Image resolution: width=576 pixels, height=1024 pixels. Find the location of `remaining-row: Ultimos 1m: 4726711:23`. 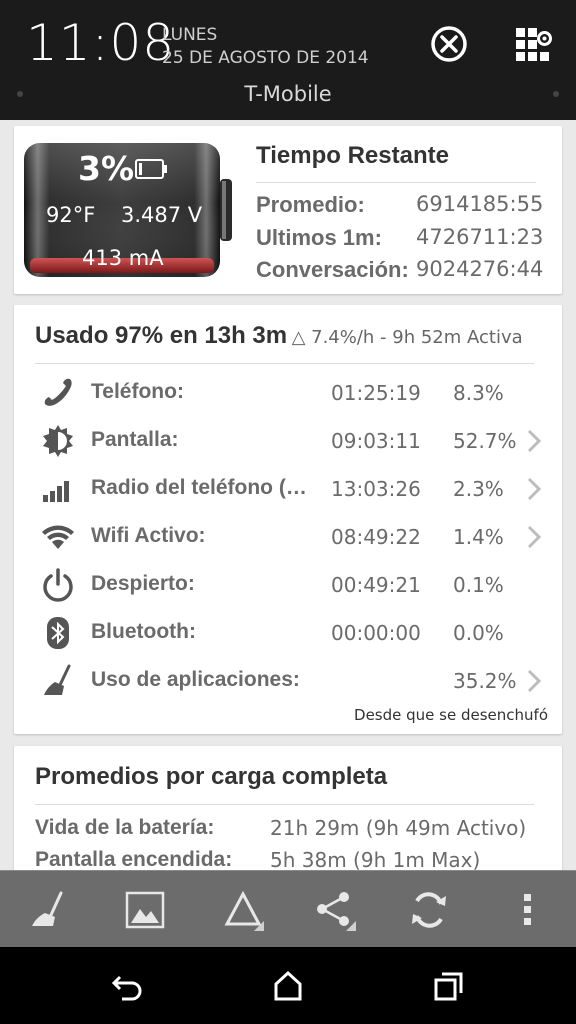

remaining-row: Ultimos 1m: 4726711:23 is located at coordinates (402, 240).